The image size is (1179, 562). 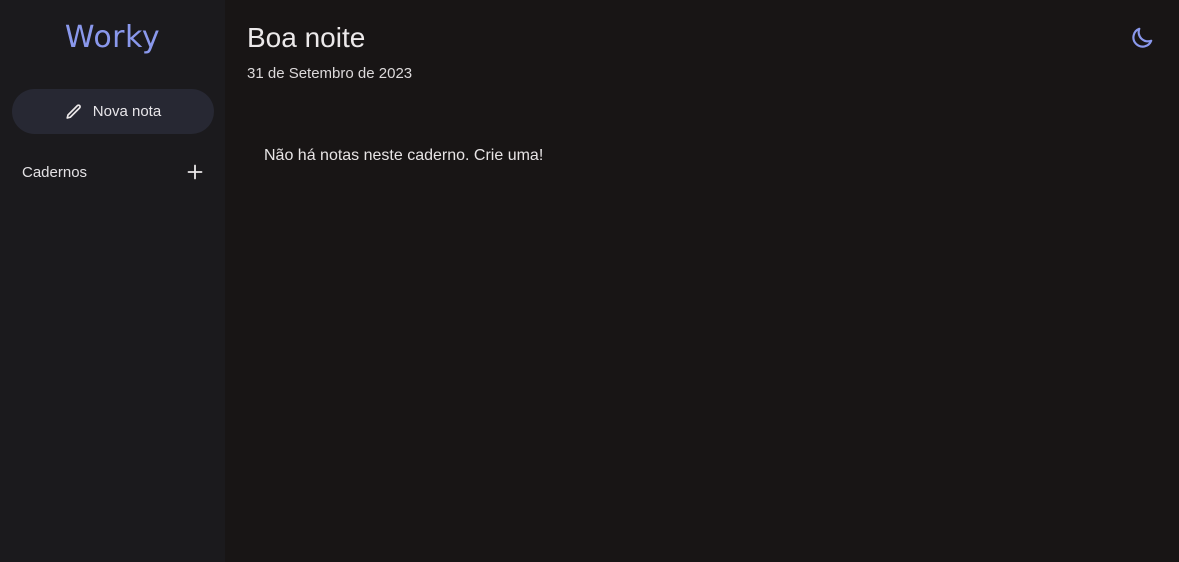 What do you see at coordinates (330, 73) in the screenshot?
I see `current-date: 31 de Setembro de 2023` at bounding box center [330, 73].